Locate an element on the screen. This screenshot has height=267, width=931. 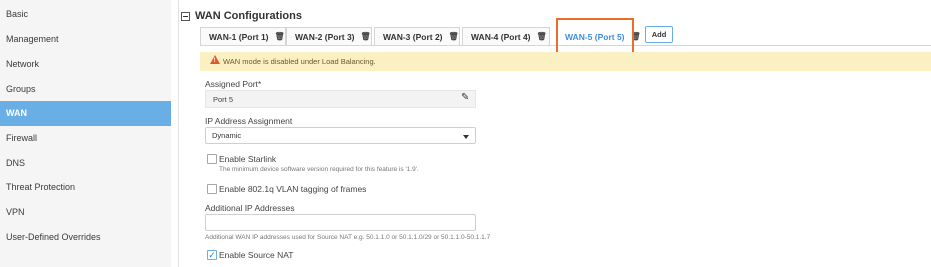
ip-assignment-select: Dynamic is located at coordinates (340, 135).